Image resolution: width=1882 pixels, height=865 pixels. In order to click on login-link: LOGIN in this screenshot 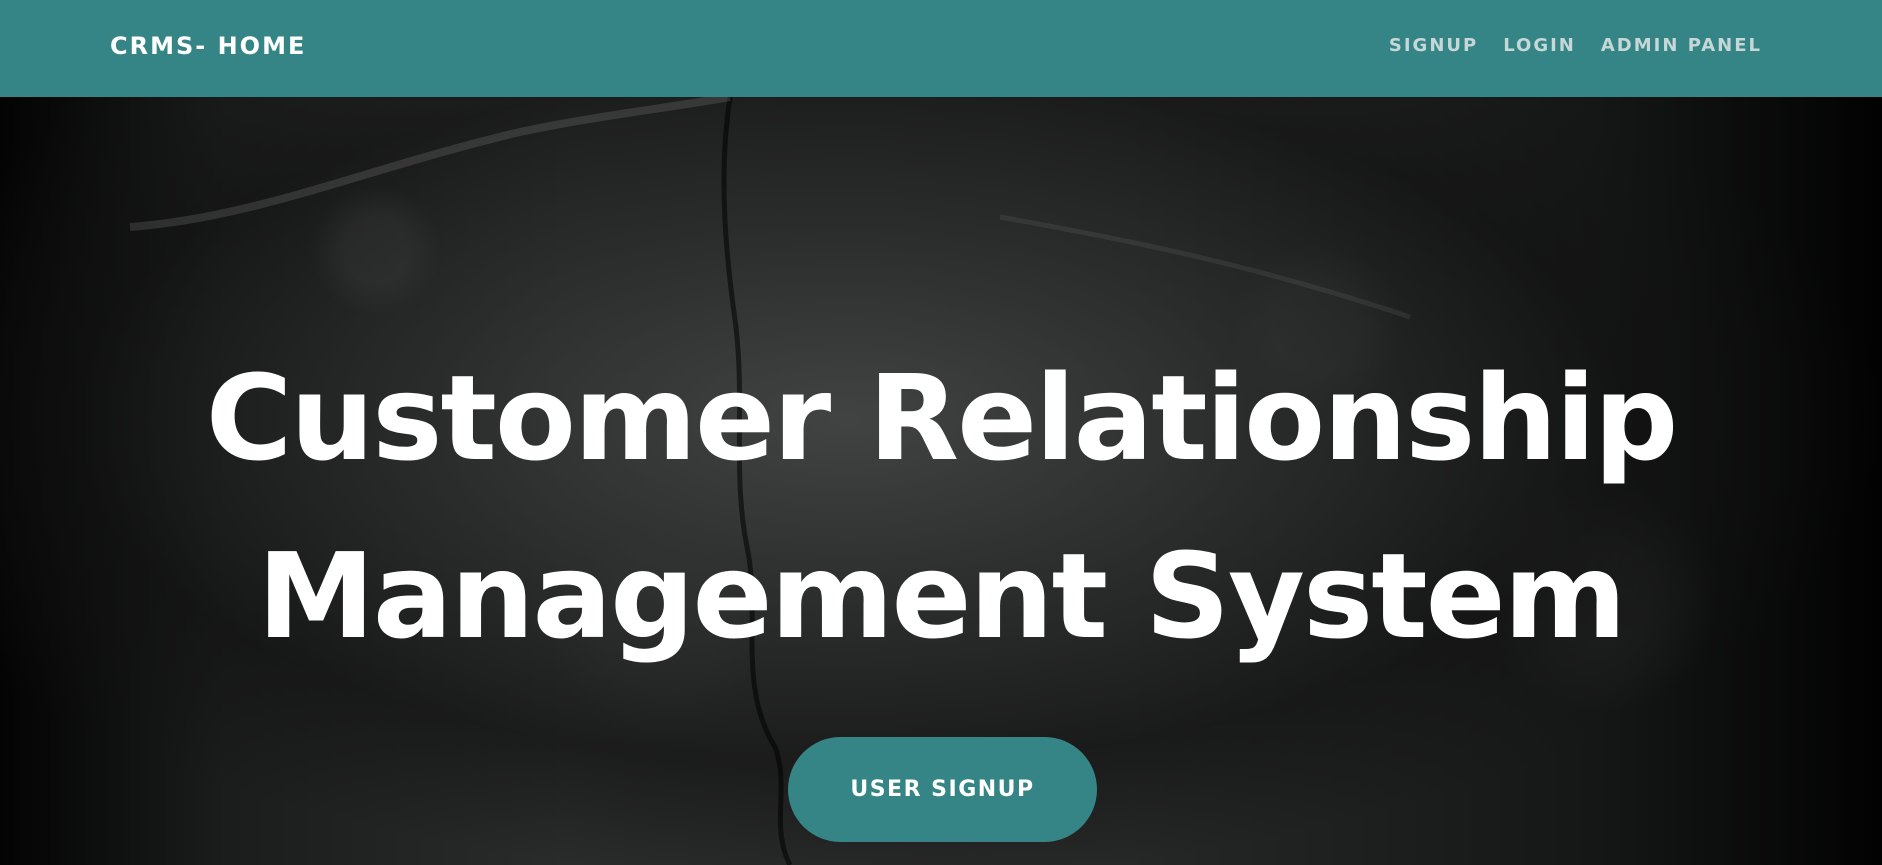, I will do `click(1539, 46)`.